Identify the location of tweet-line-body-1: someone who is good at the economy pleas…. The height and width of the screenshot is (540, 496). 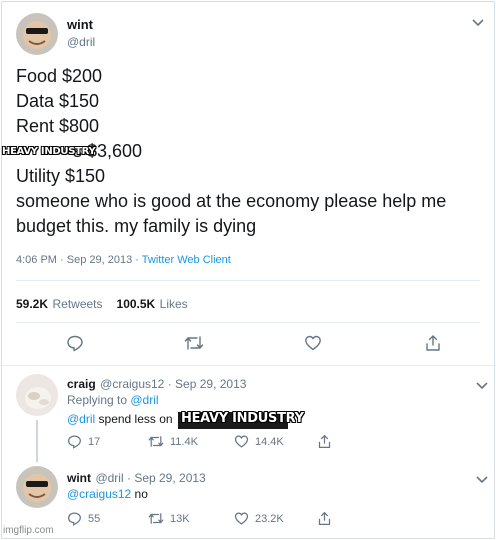
(231, 201).